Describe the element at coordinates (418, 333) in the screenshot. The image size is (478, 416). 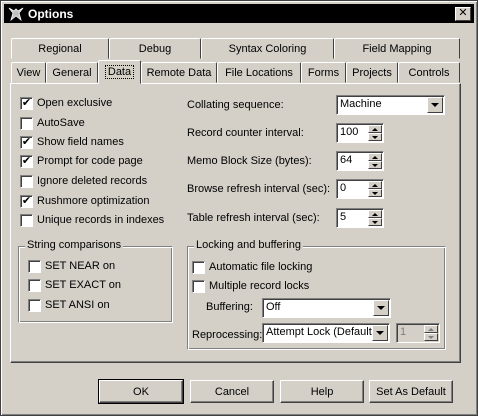
I see `reprocessing-count-spinner: 1` at that location.